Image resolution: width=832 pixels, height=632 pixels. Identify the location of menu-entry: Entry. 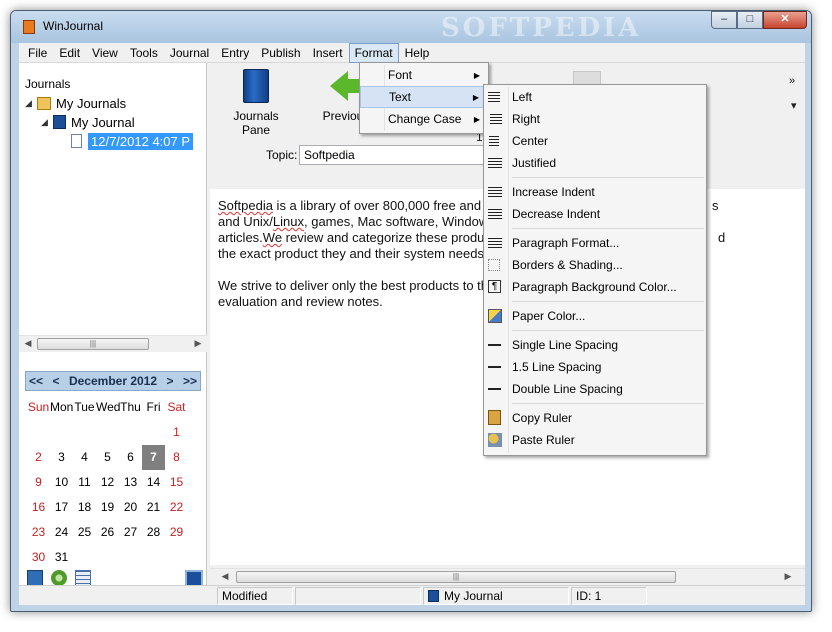
(235, 53).